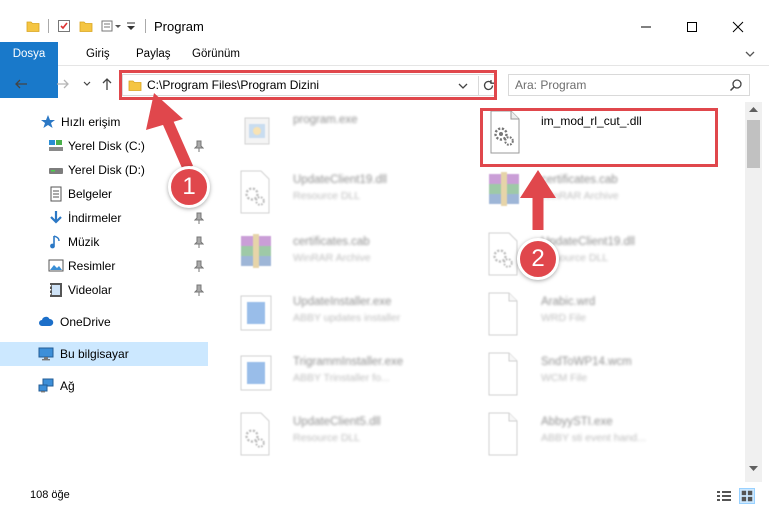 Image resolution: width=769 pixels, height=519 pixels. Describe the element at coordinates (189, 187) in the screenshot. I see `step-callout-1: 1` at that location.